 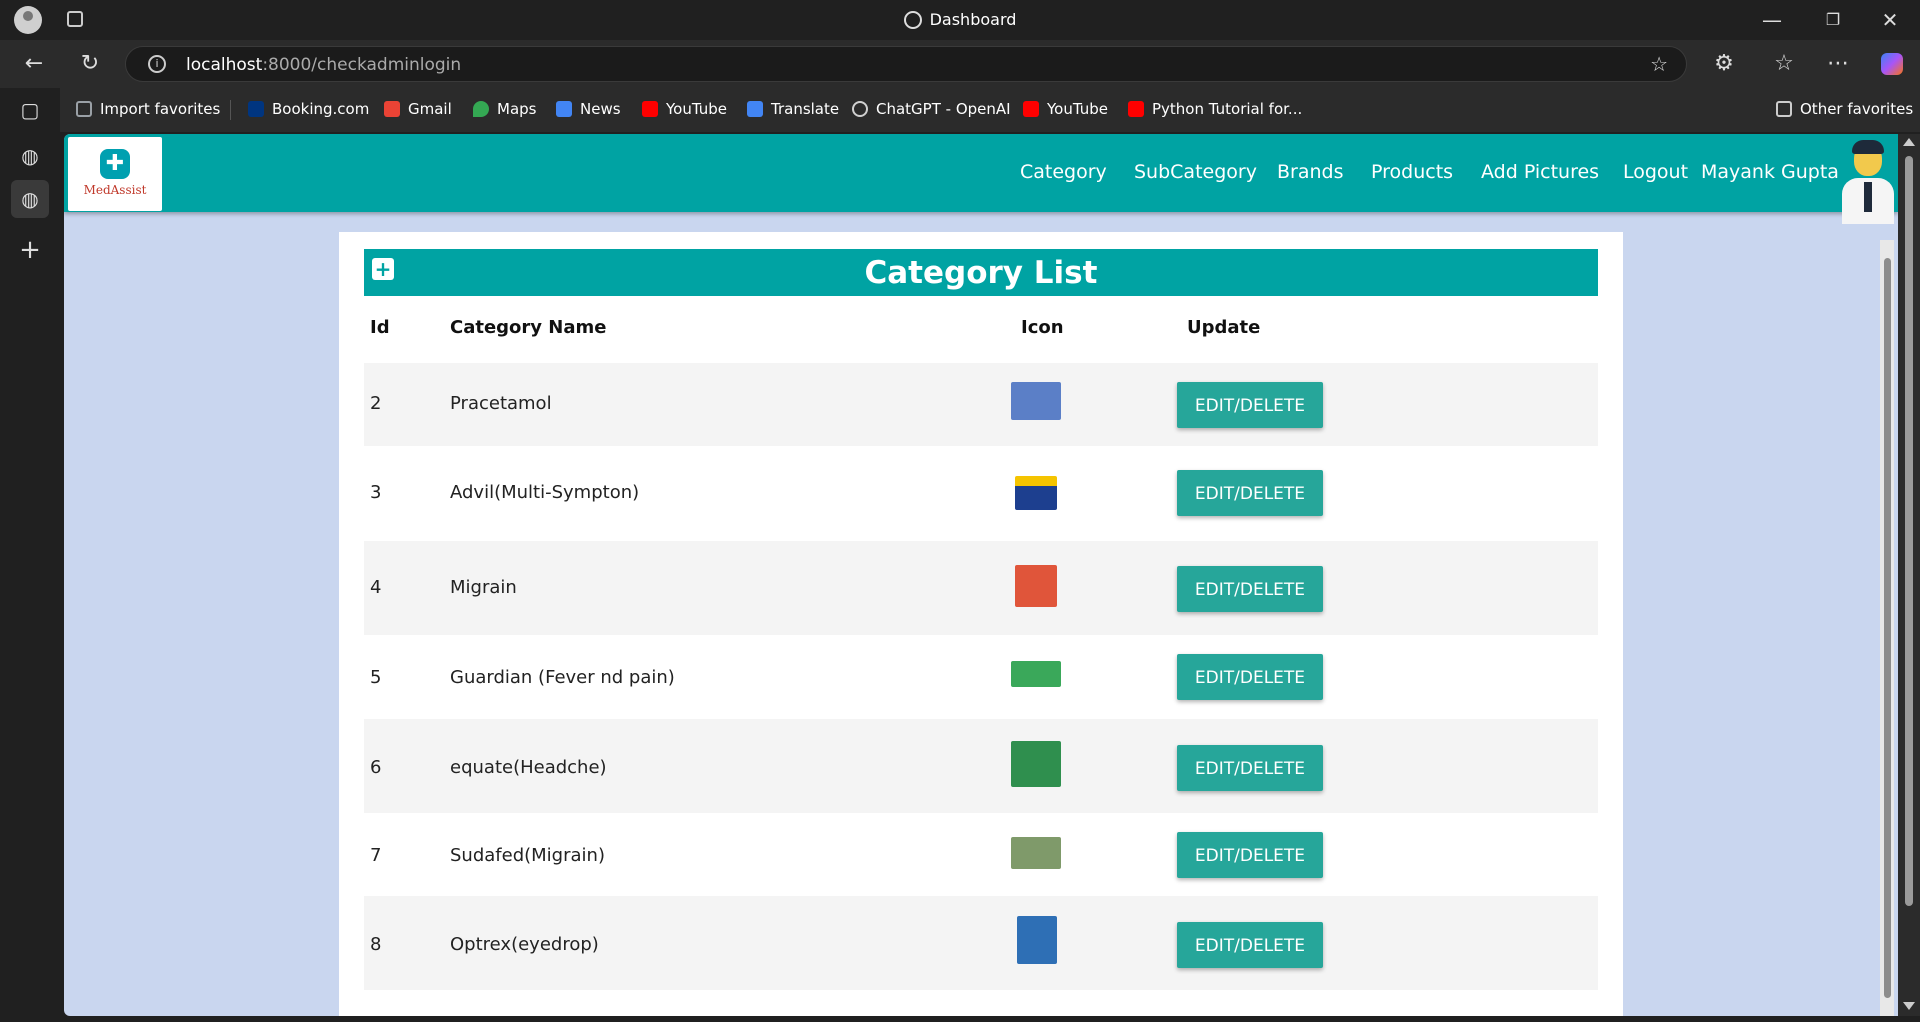 What do you see at coordinates (1065, 109) in the screenshot?
I see `bookmark-youtube-2: YouTube` at bounding box center [1065, 109].